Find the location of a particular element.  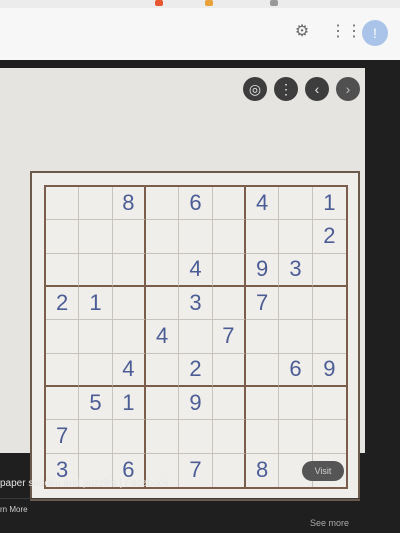

tab-strip is located at coordinates (200, 4).